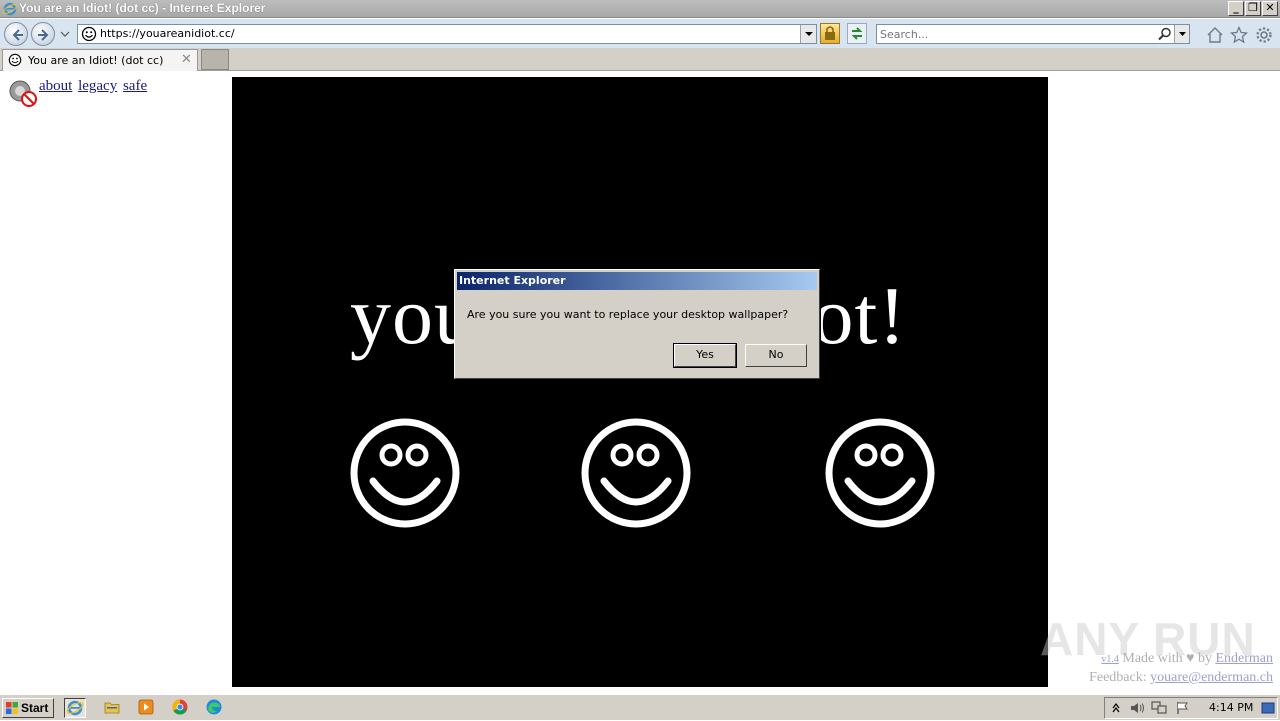 This screenshot has width=1280, height=721. Describe the element at coordinates (167, 33) in the screenshot. I see `address-url: https://youareanidiot.cc/` at that location.